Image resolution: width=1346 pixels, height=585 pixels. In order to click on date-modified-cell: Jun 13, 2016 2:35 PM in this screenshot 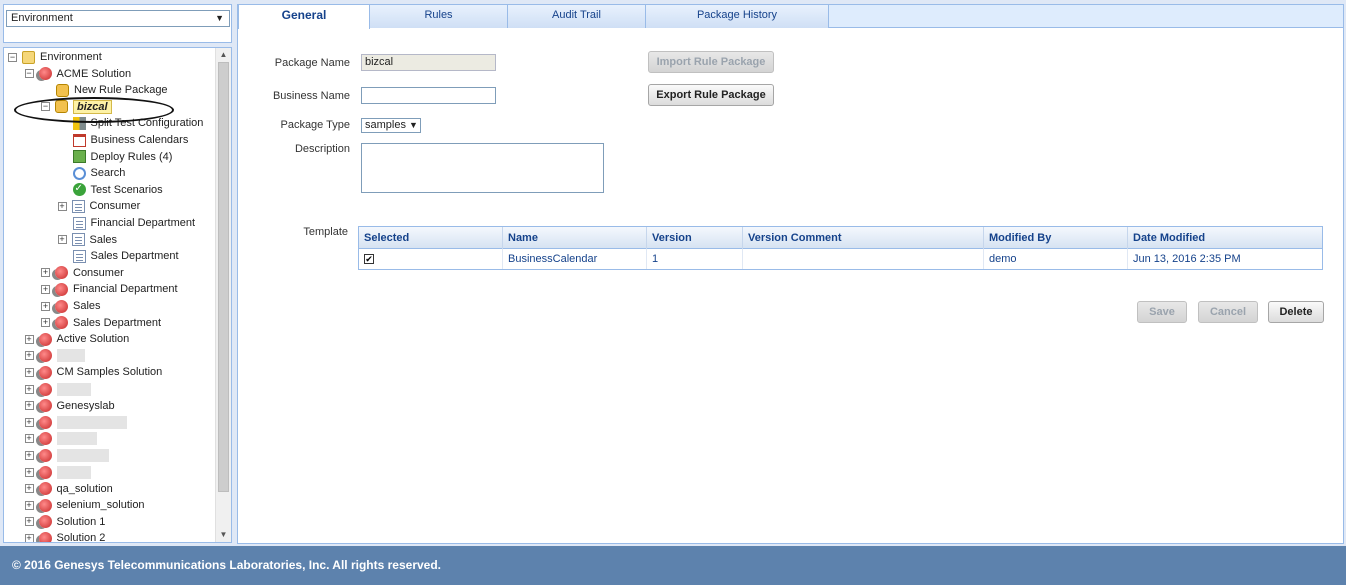, I will do `click(1187, 259)`.